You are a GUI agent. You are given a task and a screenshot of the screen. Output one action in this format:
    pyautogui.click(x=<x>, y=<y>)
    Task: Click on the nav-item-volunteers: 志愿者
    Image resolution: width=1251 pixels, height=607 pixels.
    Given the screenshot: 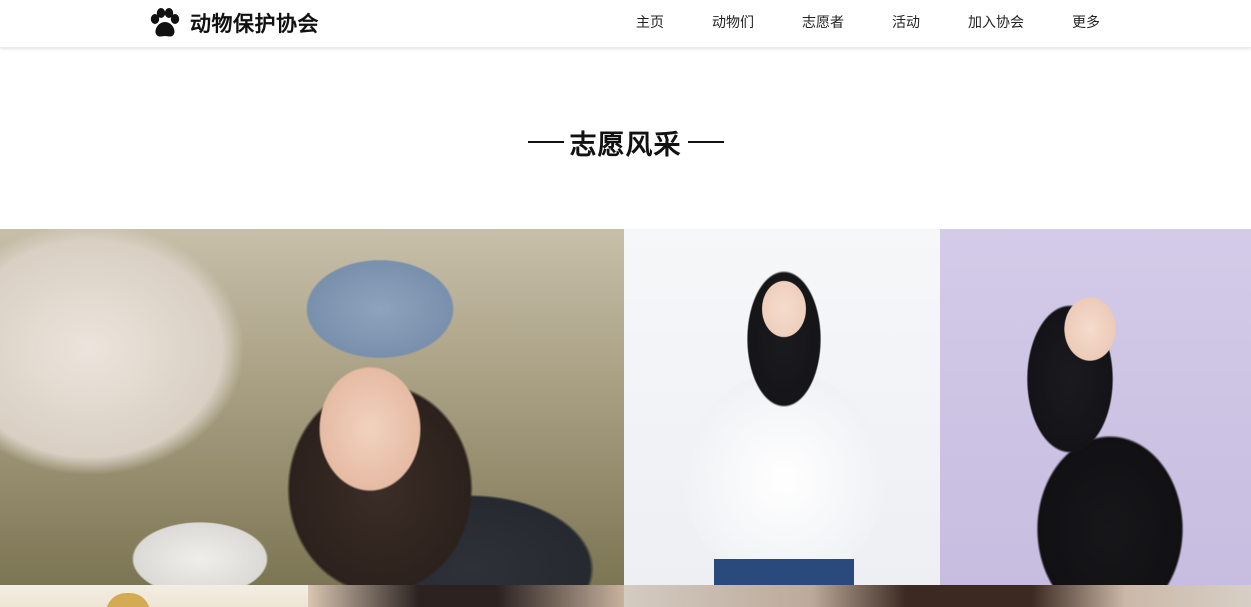 What is the action you would take?
    pyautogui.click(x=823, y=23)
    